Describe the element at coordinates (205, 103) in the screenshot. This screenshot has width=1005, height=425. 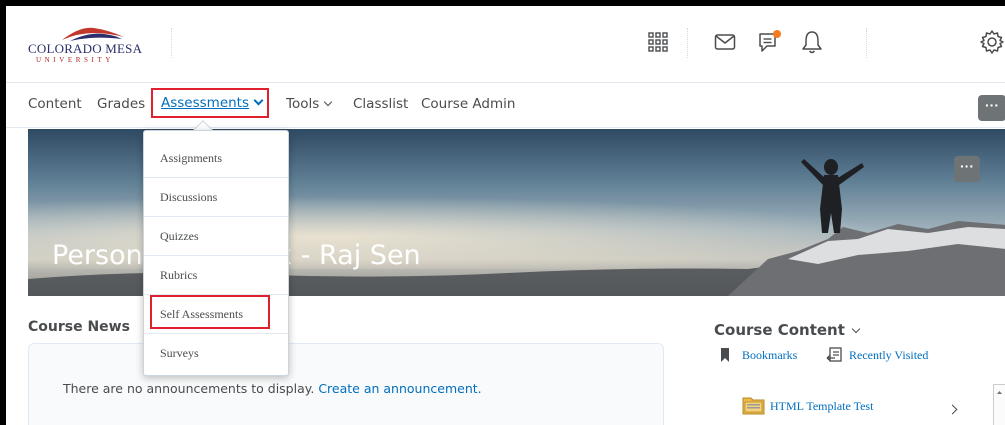
I see `nav-assessments-label: Assessments` at that location.